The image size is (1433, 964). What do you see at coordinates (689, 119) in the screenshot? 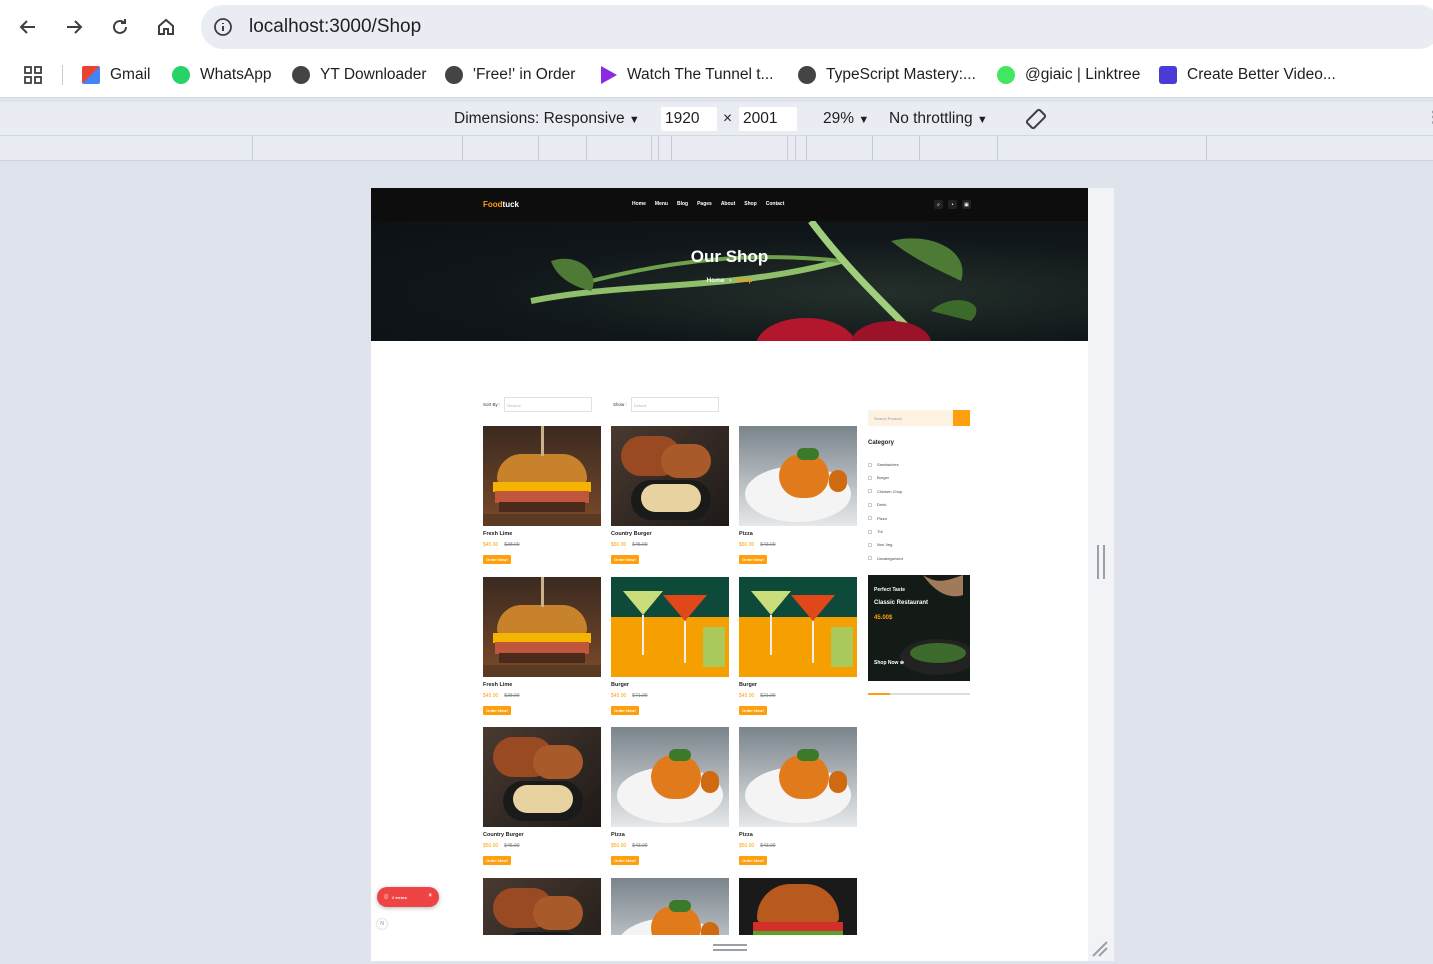
I see `width-input: 1920` at bounding box center [689, 119].